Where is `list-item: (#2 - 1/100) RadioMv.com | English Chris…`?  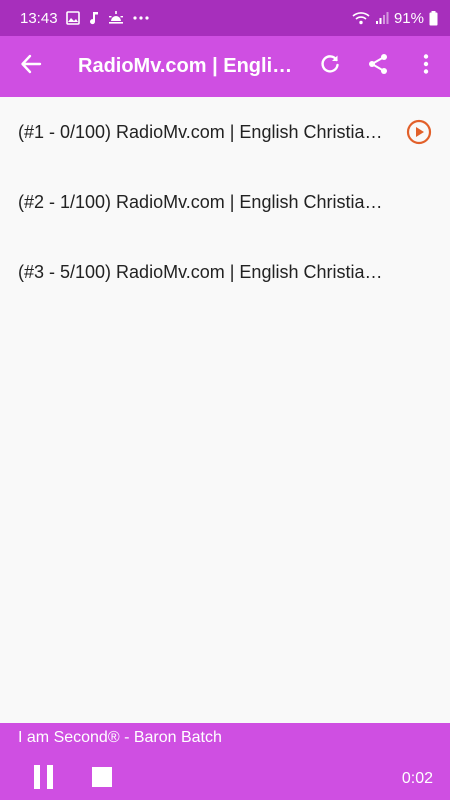 list-item: (#2 - 1/100) RadioMv.com | English Chris… is located at coordinates (225, 202).